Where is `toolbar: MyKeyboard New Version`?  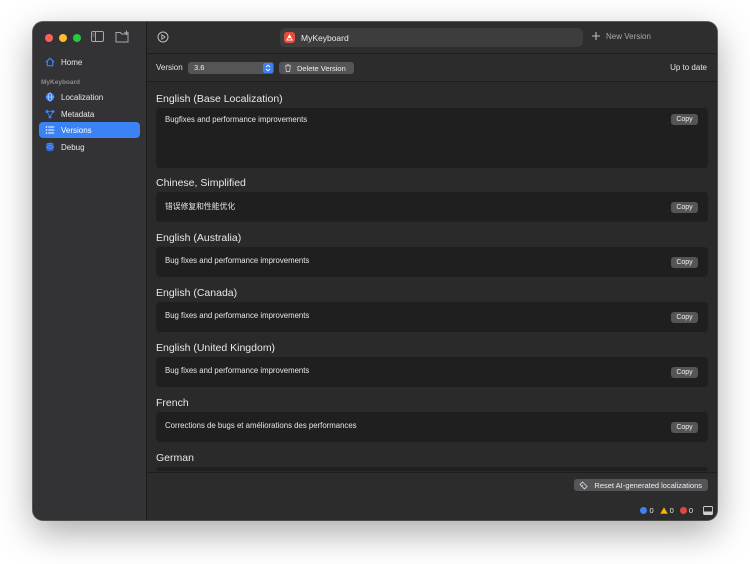
toolbar: MyKeyboard New Version is located at coordinates (432, 38).